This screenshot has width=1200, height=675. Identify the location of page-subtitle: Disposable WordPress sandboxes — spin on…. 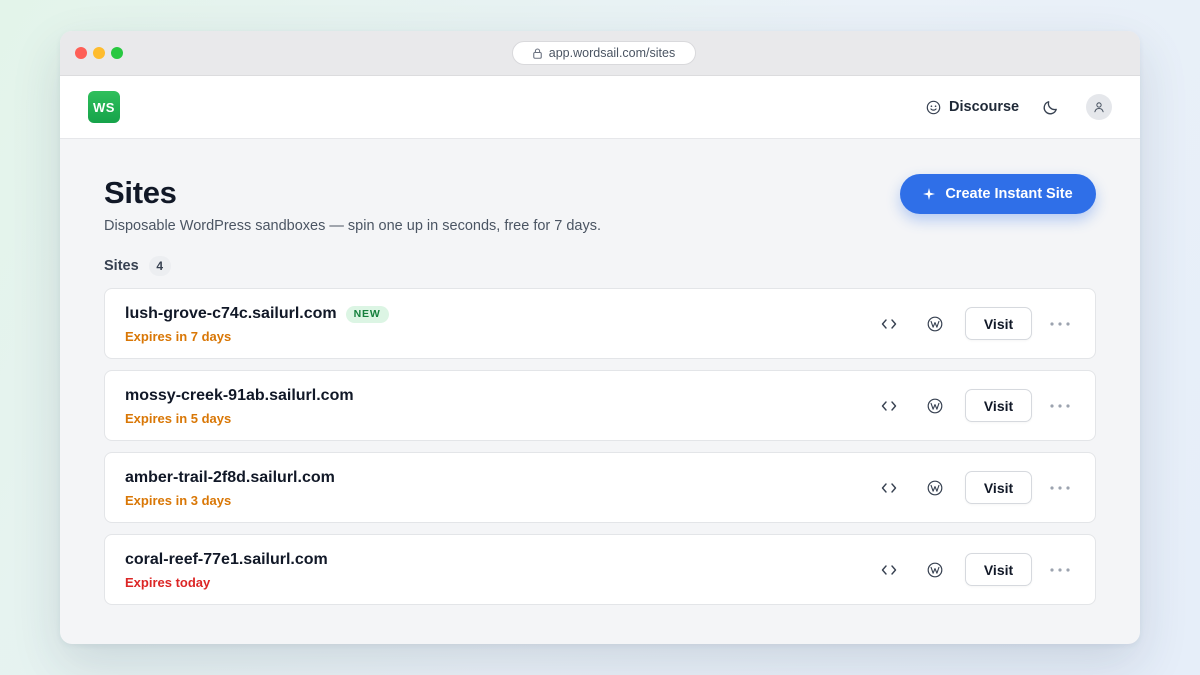
(353, 226).